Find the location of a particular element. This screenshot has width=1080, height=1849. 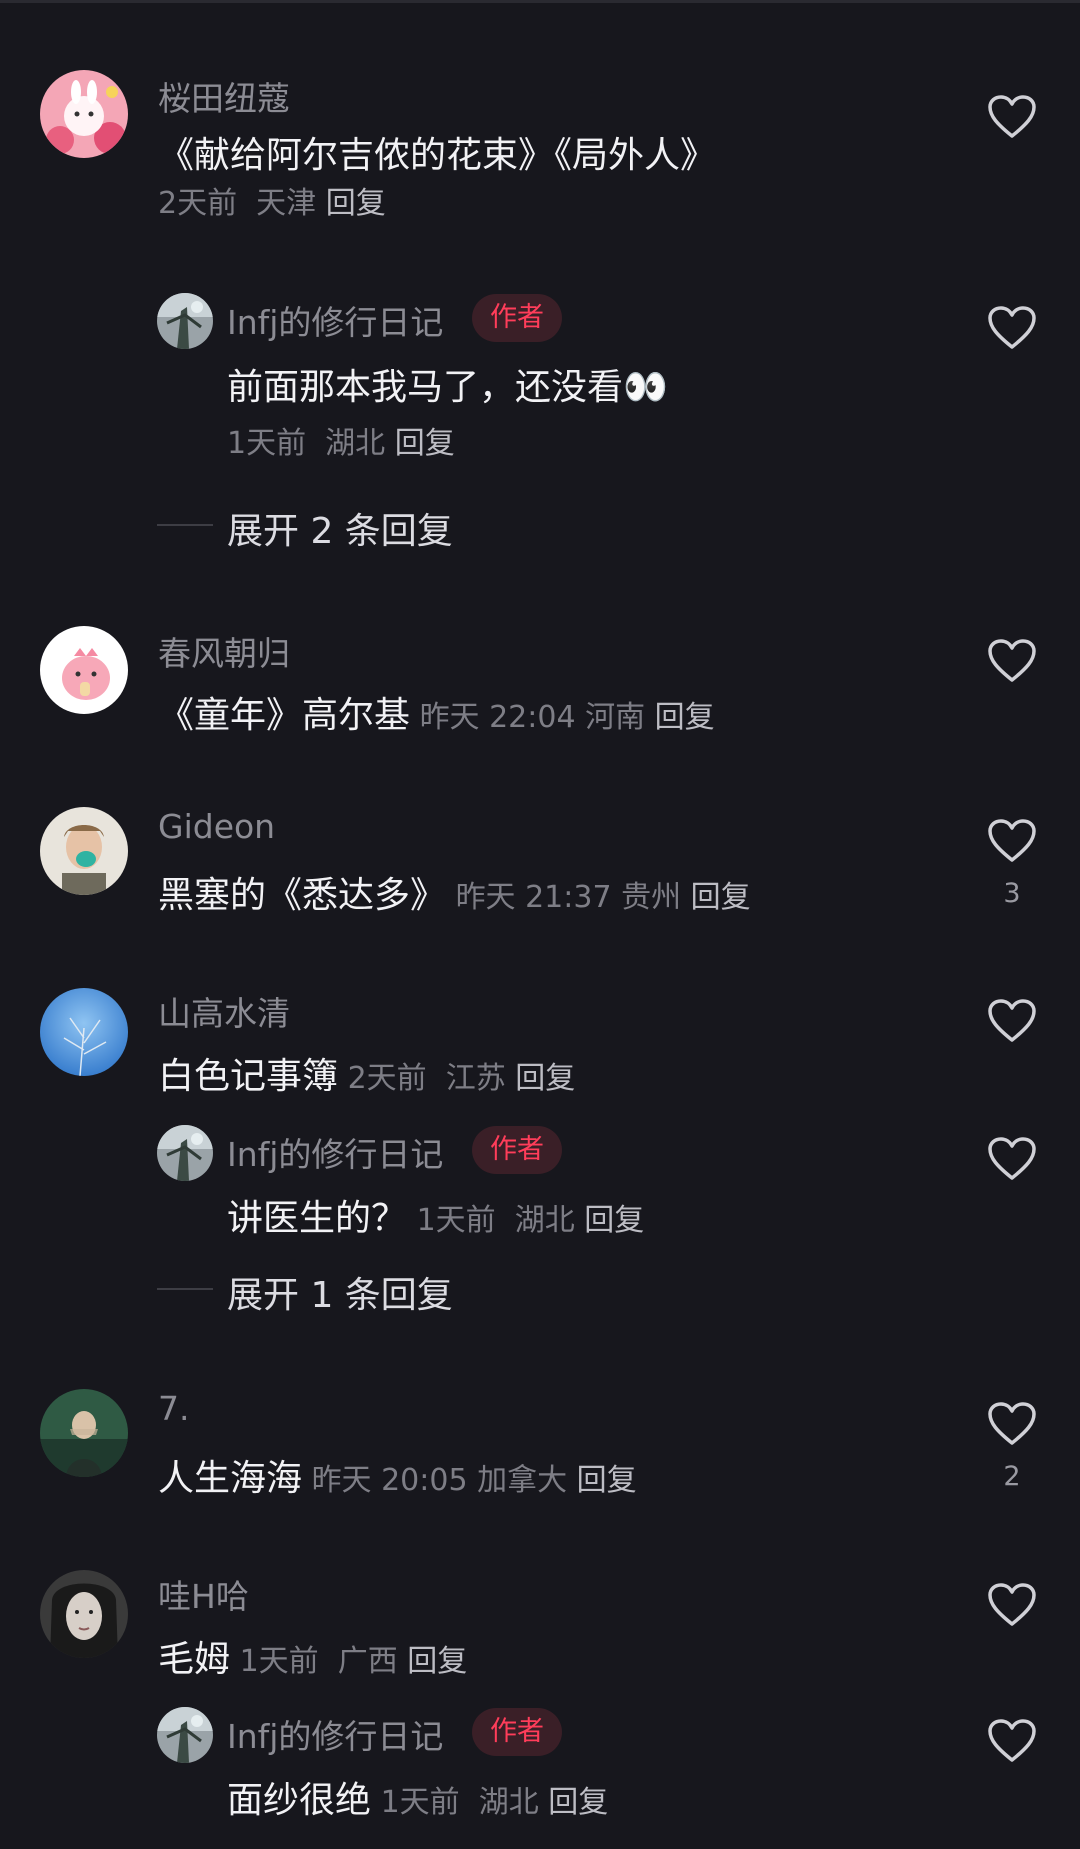

reply-text: 前面那本我马了，还没看👀 is located at coordinates (447, 387).